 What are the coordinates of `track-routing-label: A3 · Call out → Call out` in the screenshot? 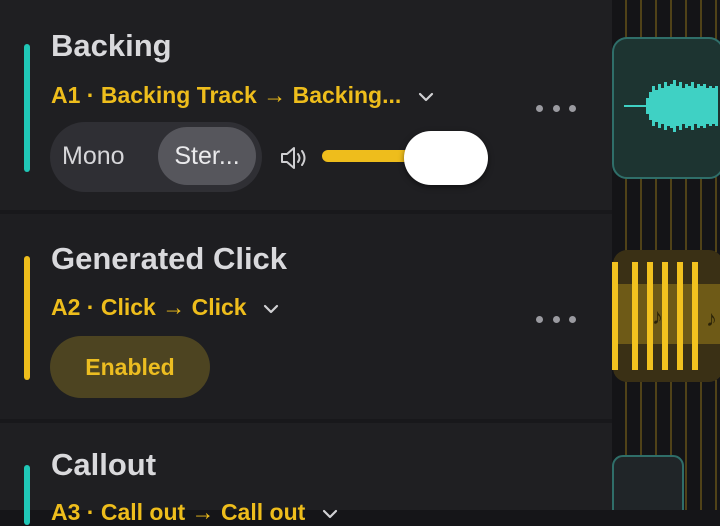 It's located at (178, 512).